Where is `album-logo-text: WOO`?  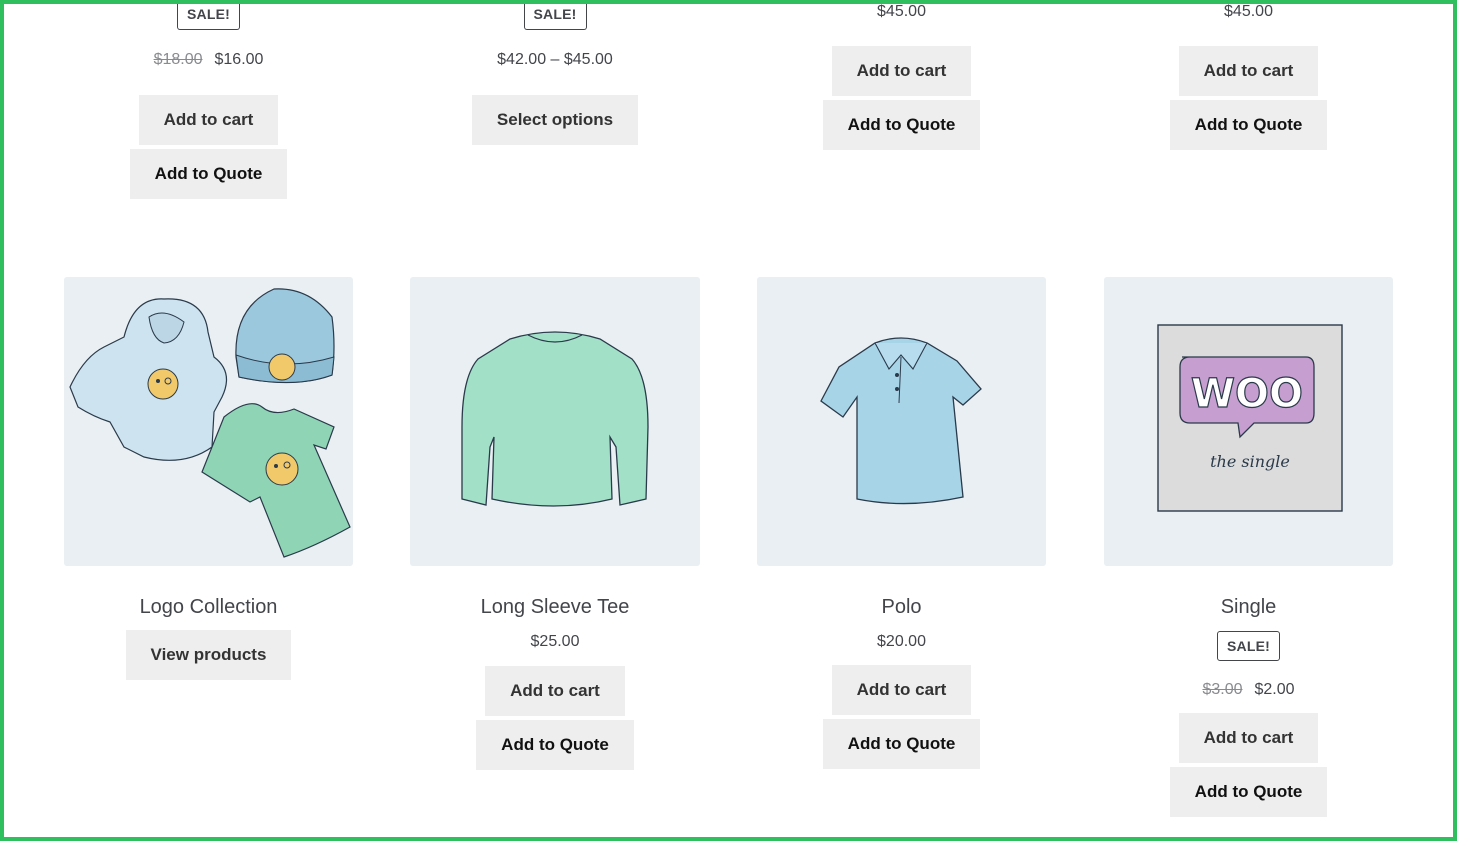 album-logo-text: WOO is located at coordinates (1247, 394).